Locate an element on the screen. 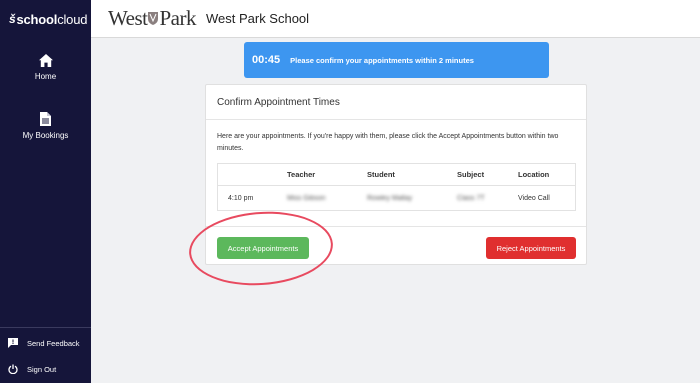  column-header-subject: Subject is located at coordinates (471, 174).